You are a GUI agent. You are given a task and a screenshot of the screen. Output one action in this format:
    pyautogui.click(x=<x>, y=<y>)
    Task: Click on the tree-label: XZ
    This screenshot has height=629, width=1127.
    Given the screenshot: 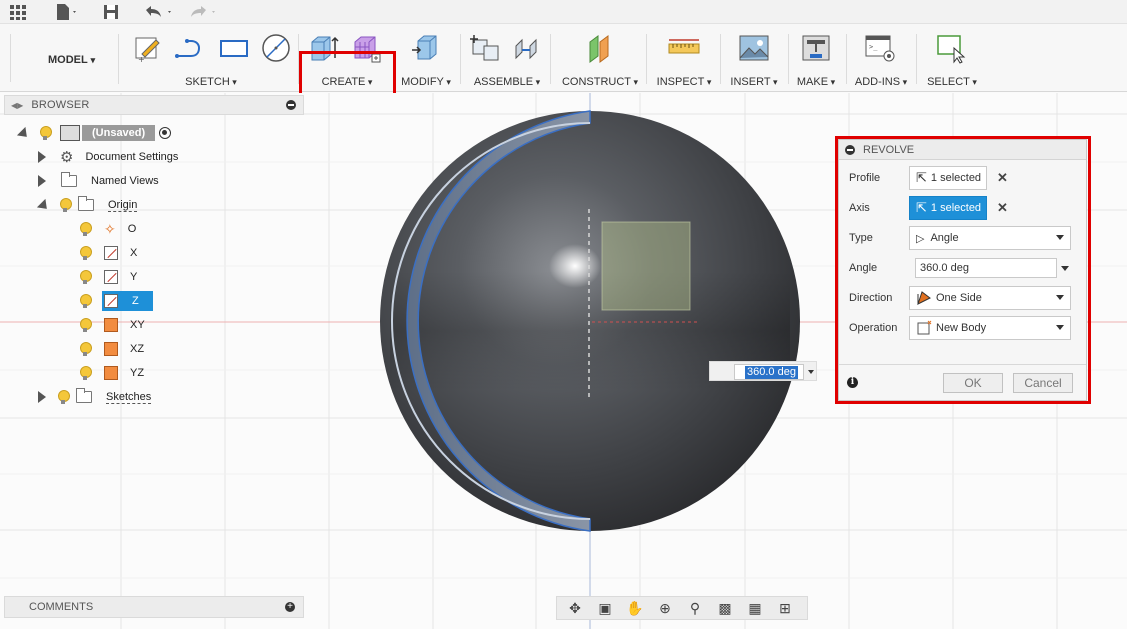 What is the action you would take?
    pyautogui.click(x=137, y=349)
    